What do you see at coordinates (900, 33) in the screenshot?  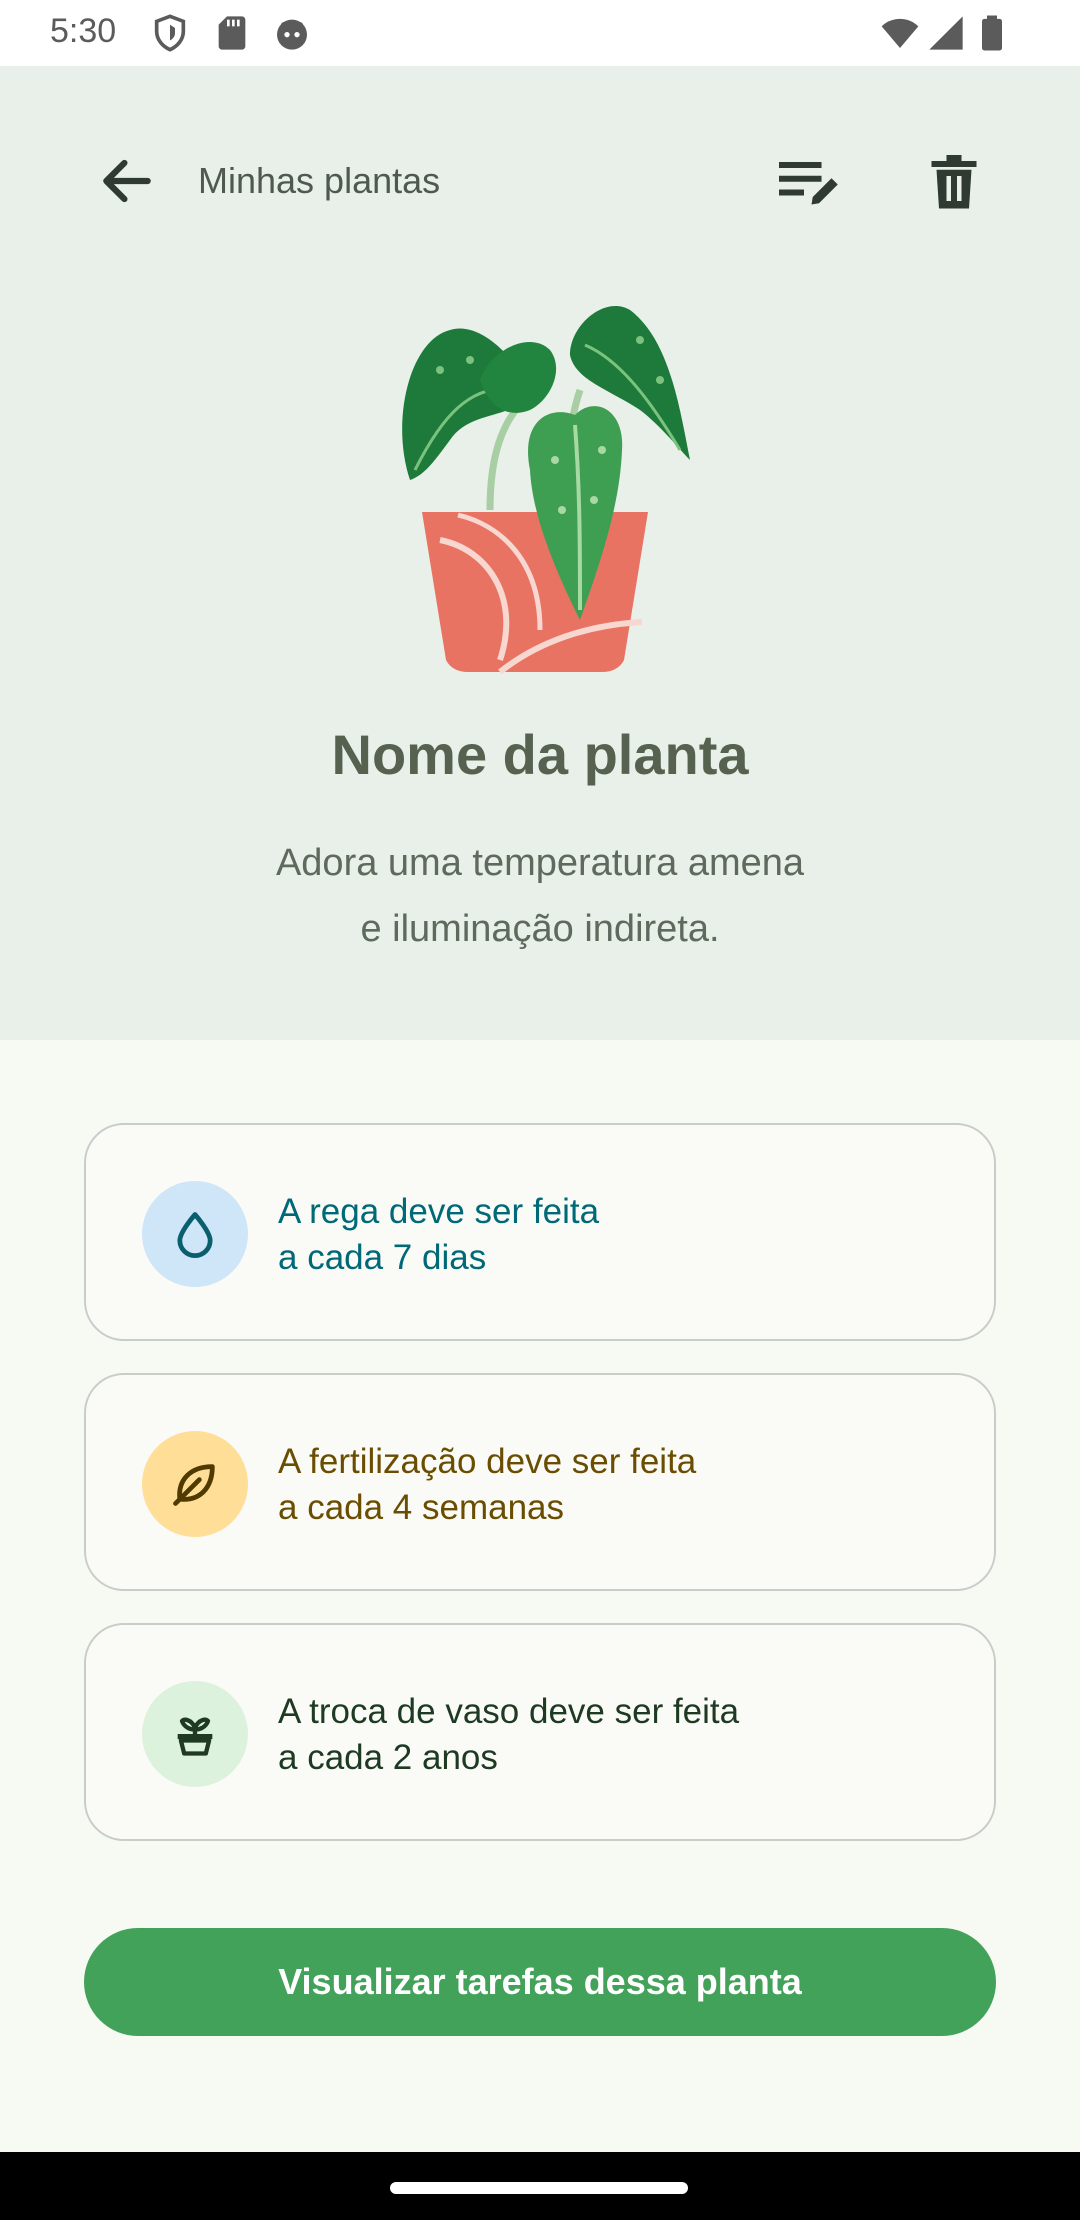 I see `wifi-icon` at bounding box center [900, 33].